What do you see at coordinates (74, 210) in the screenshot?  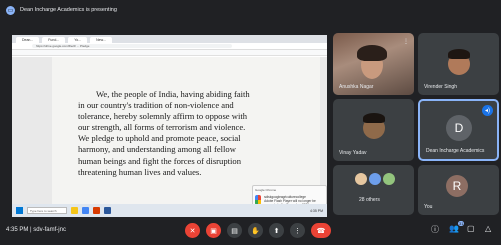 I see `file-explorer-icon` at bounding box center [74, 210].